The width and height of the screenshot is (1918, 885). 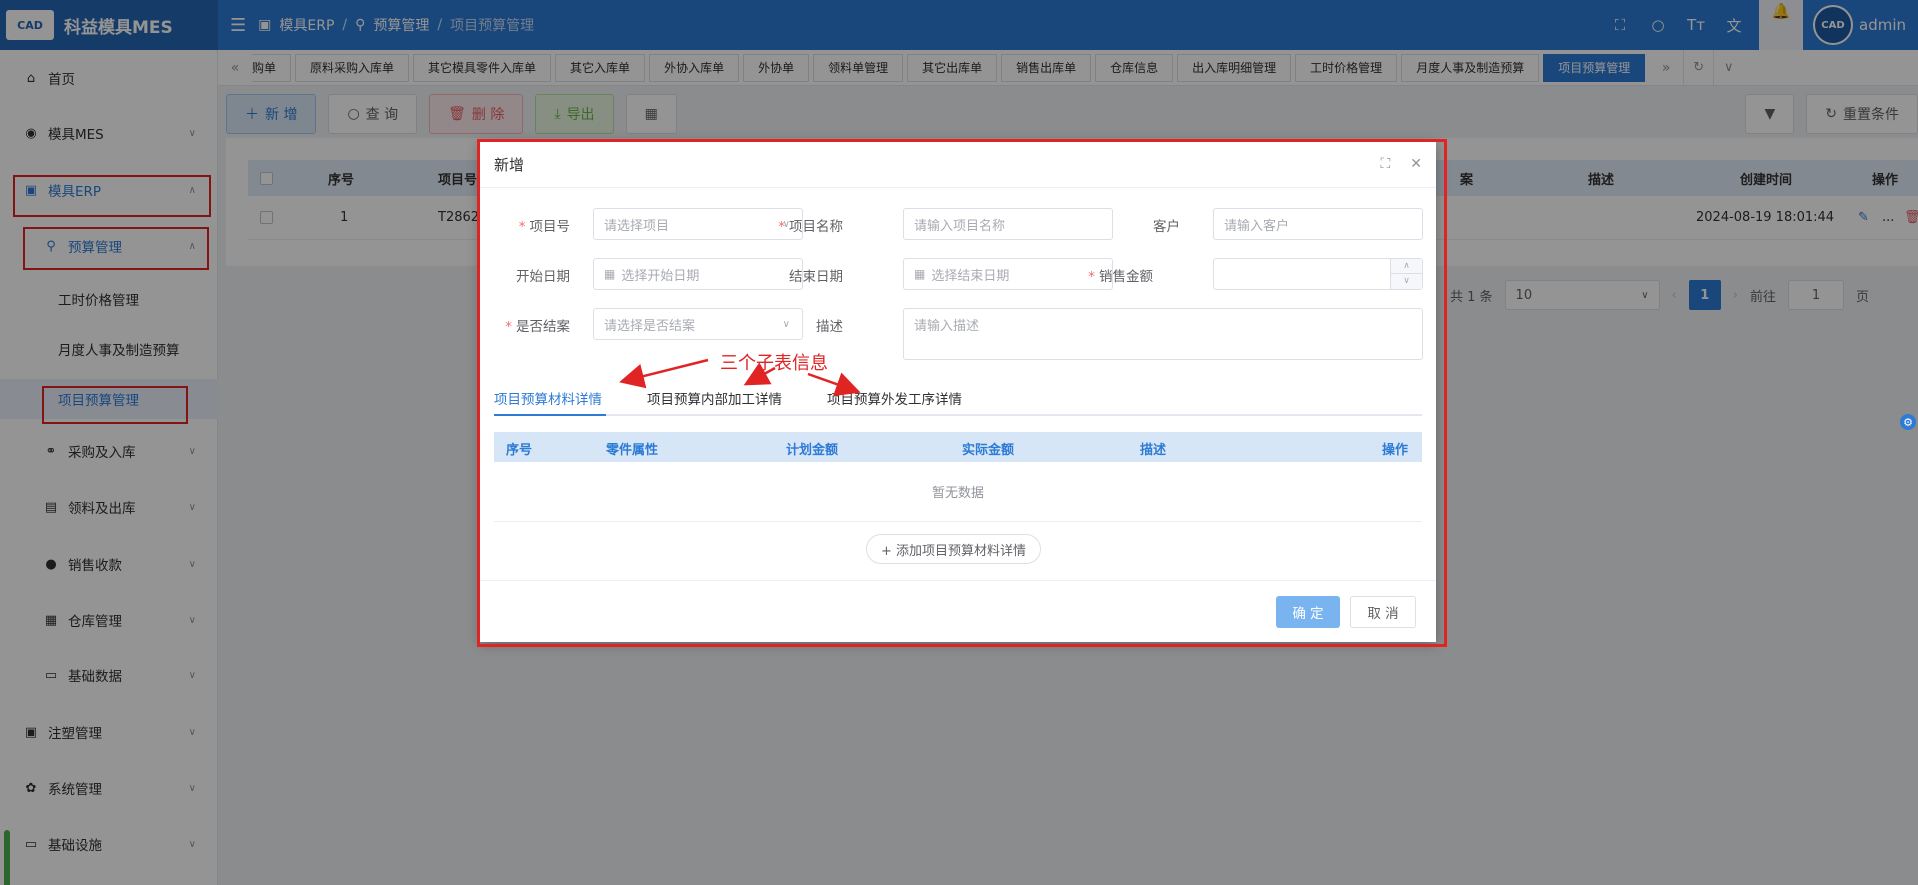 What do you see at coordinates (1908, 422) in the screenshot?
I see `settings-gear-icon: ⚙` at bounding box center [1908, 422].